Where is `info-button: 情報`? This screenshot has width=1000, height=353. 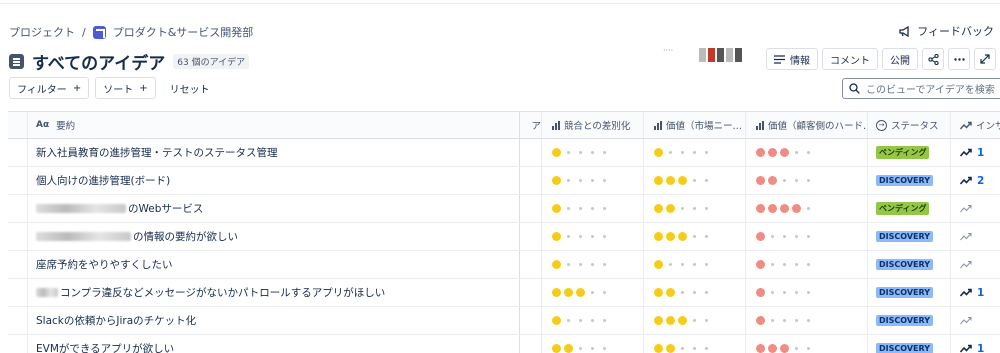 info-button: 情報 is located at coordinates (792, 59).